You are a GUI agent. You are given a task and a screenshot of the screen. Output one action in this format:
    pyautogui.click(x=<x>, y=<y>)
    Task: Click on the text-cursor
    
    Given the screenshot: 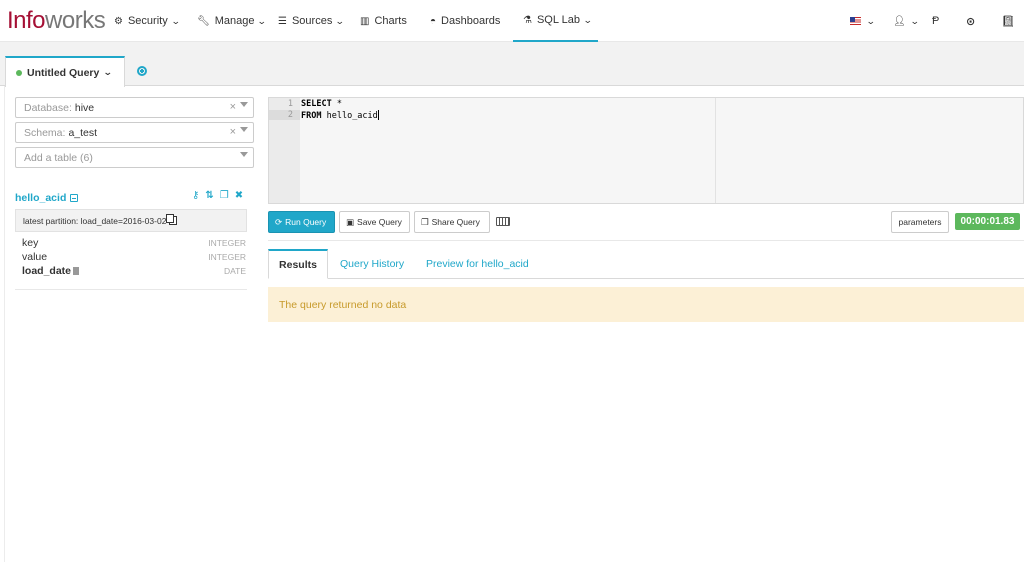 What is the action you would take?
    pyautogui.click(x=378, y=115)
    